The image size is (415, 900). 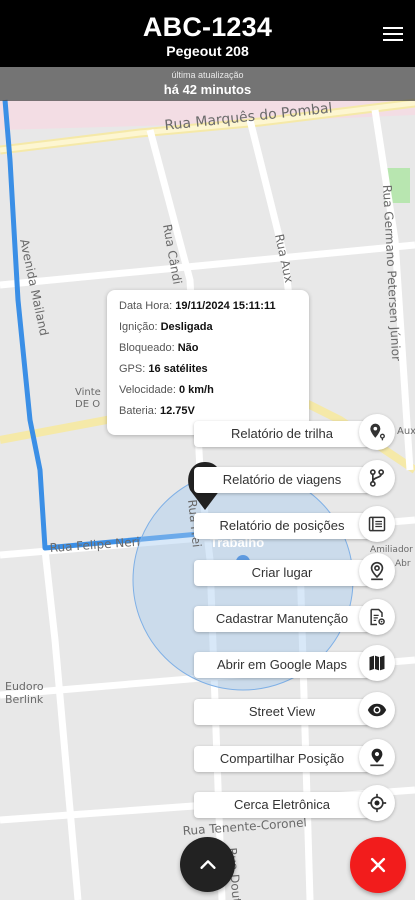 I want to click on vehicle-header: ABC-1234 Pegeout 208, so click(x=207, y=33).